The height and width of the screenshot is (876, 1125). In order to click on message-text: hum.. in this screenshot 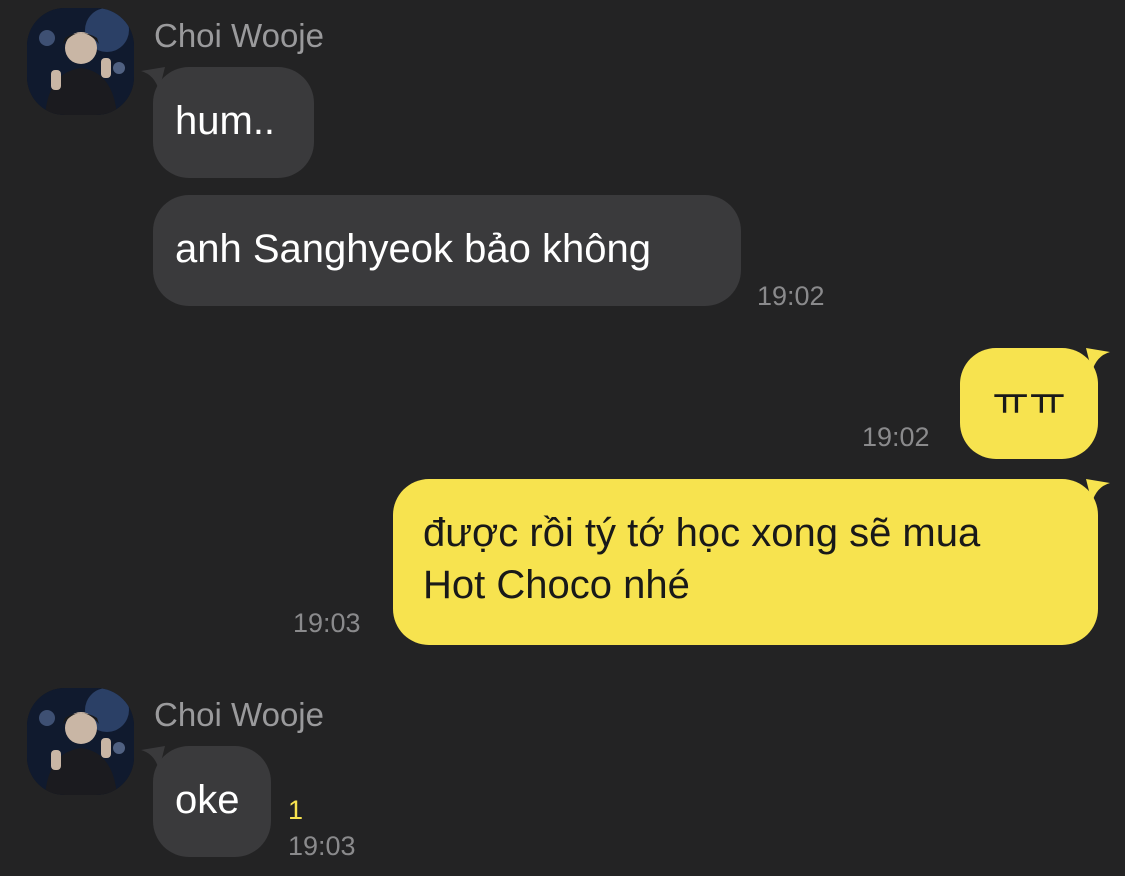, I will do `click(225, 121)`.